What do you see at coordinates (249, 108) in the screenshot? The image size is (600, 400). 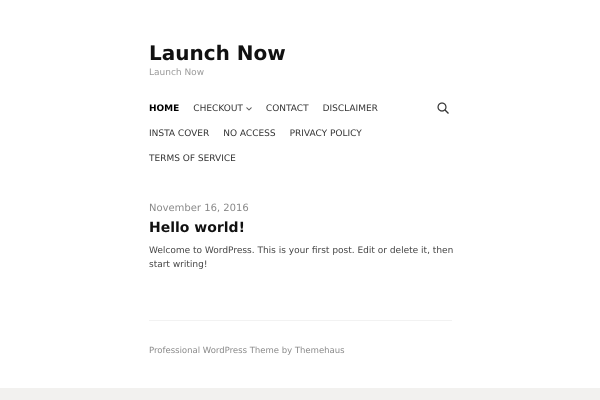 I see `chevron-down-icon` at bounding box center [249, 108].